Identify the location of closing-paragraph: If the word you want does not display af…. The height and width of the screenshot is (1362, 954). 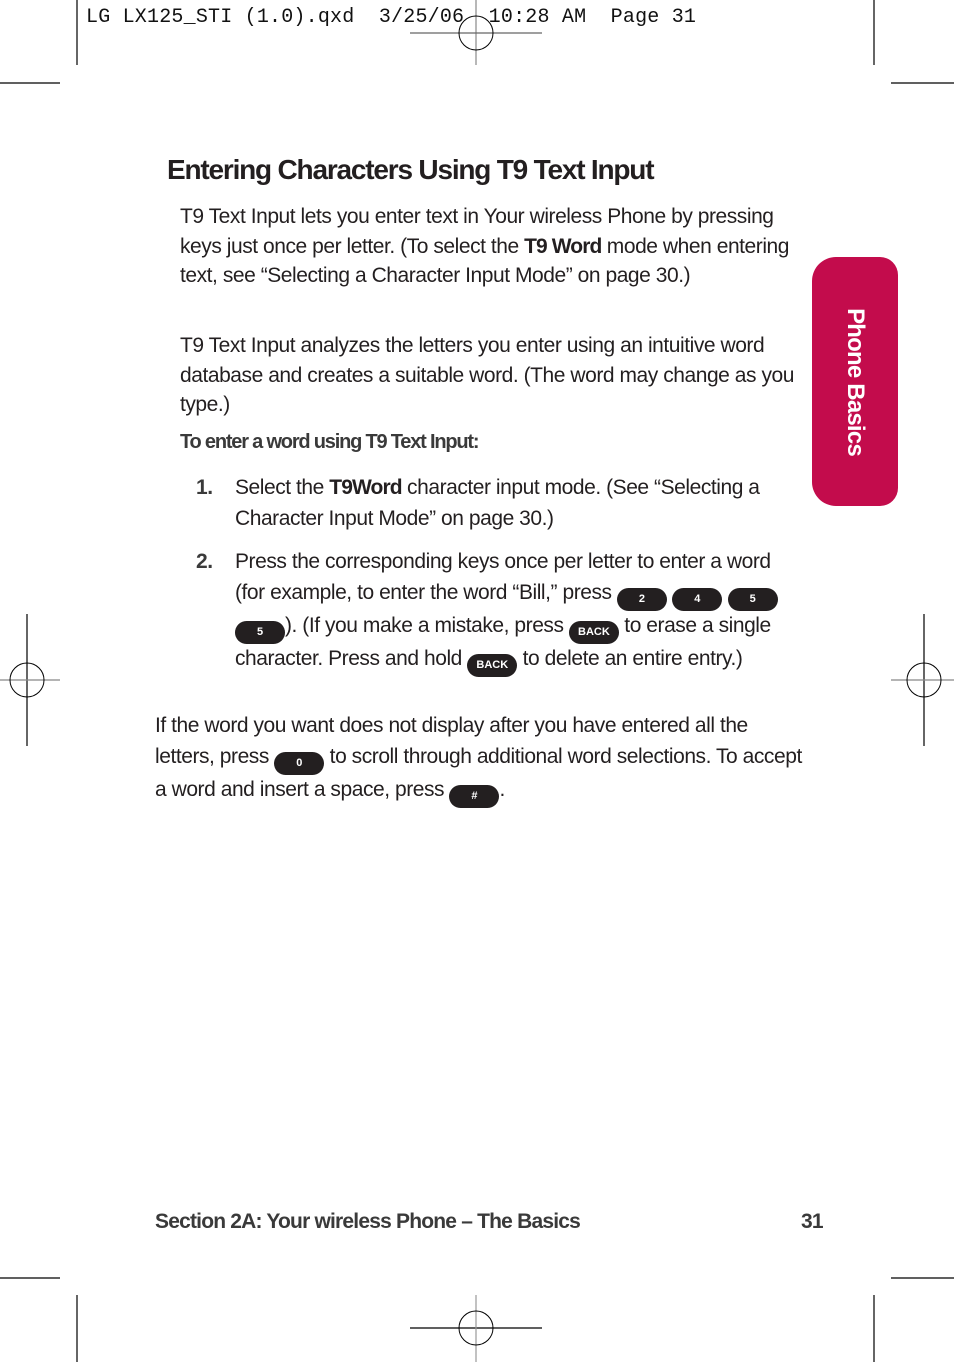
(480, 759).